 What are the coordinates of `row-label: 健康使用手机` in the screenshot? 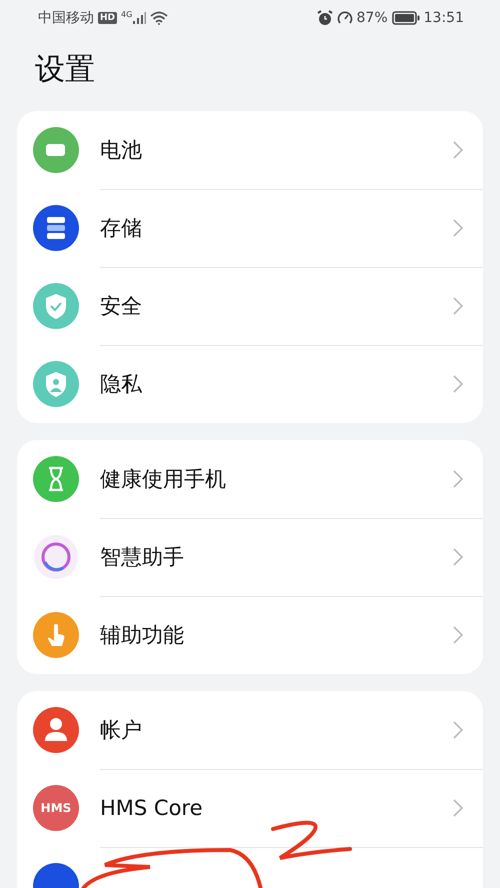 It's located at (163, 479).